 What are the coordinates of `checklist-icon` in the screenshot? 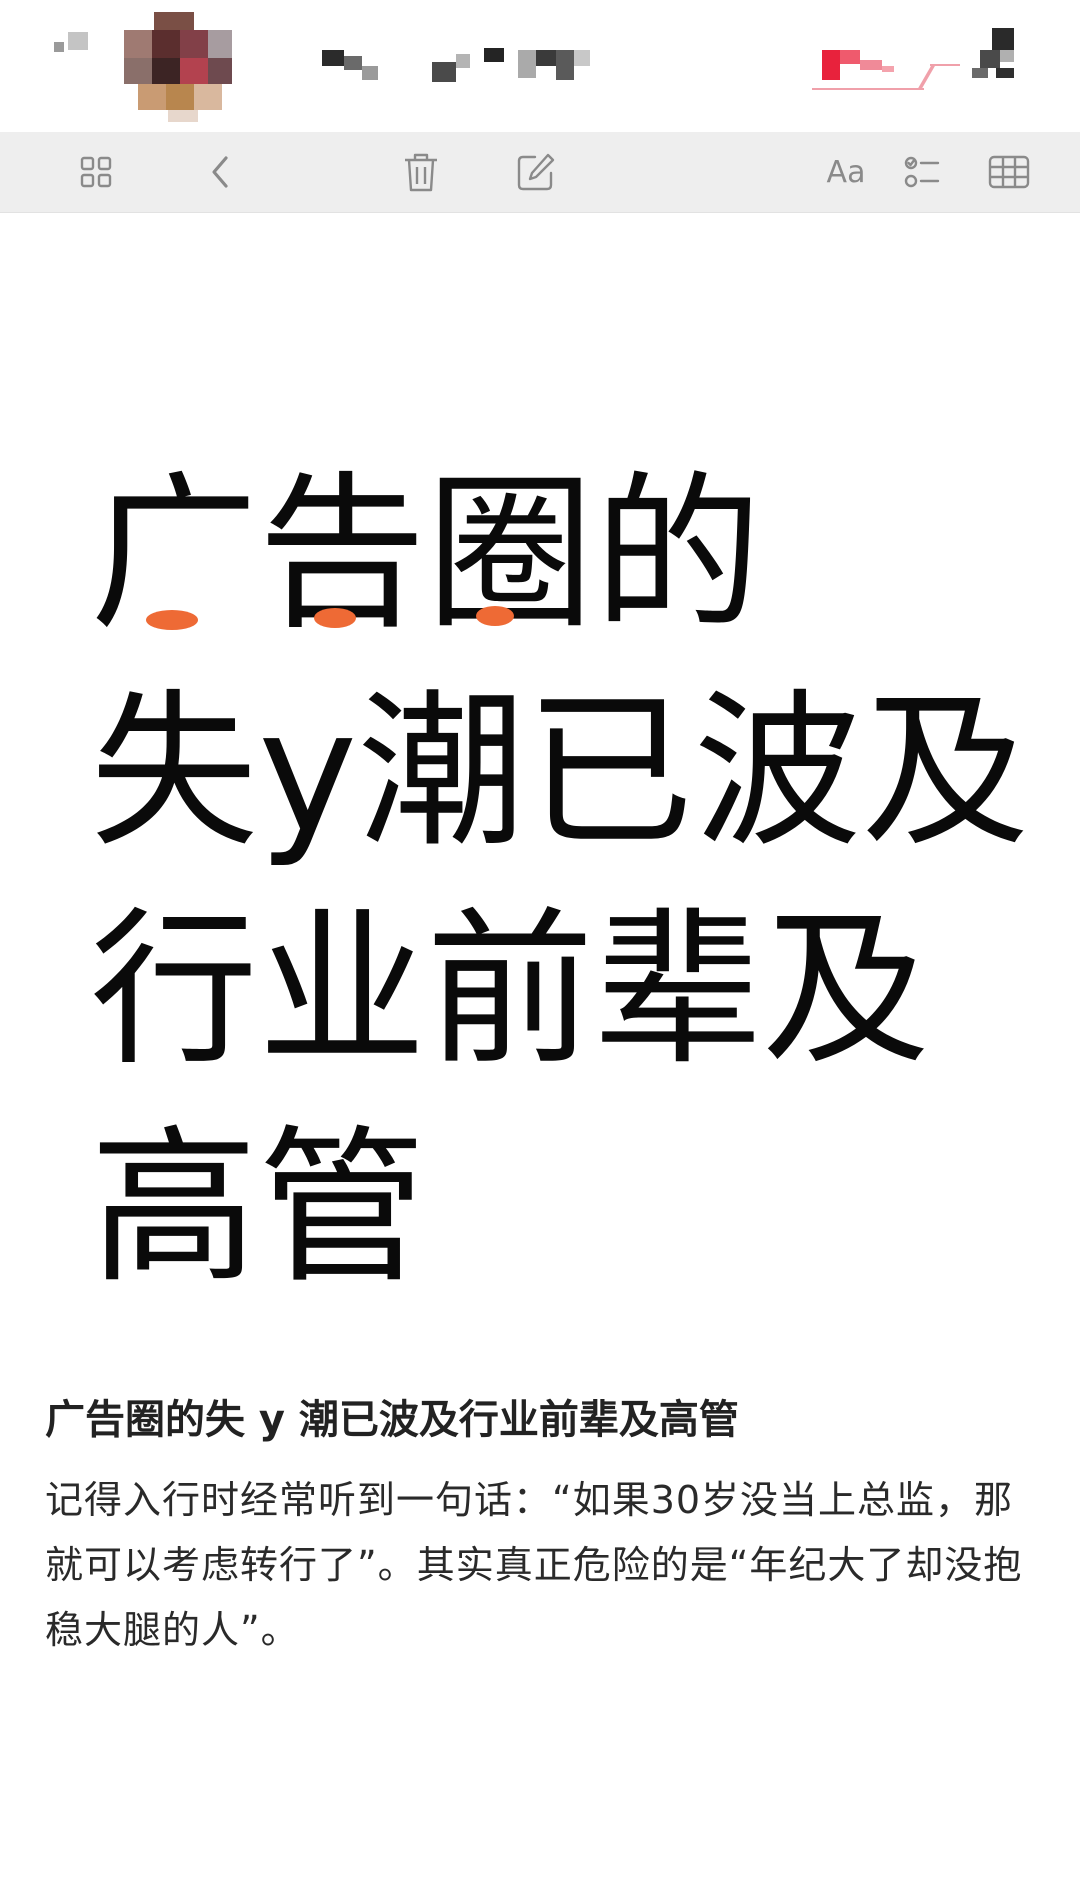 It's located at (922, 172).